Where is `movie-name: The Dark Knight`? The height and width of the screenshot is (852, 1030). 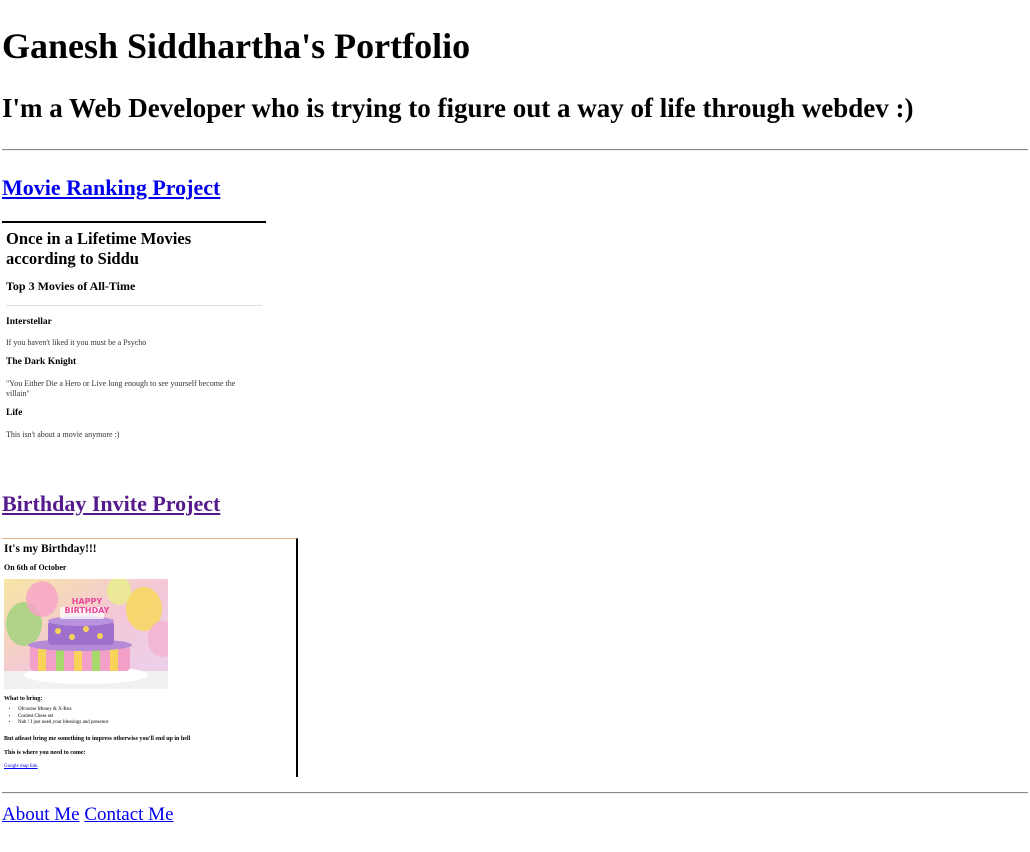
movie-name: The Dark Knight is located at coordinates (41, 362).